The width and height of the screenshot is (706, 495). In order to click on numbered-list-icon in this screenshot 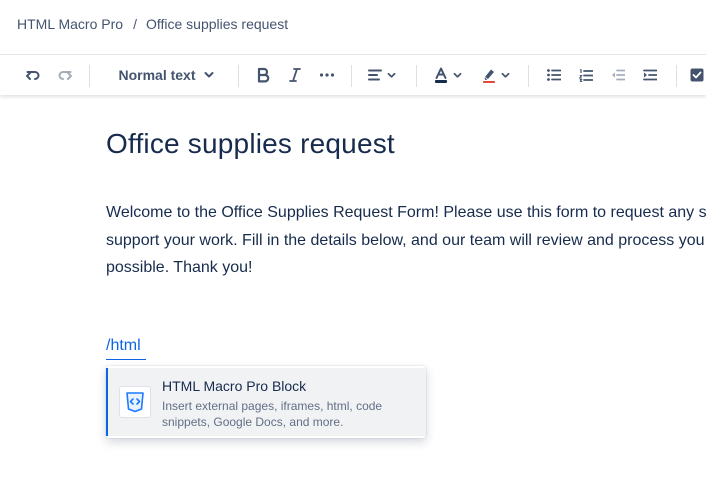, I will do `click(586, 75)`.